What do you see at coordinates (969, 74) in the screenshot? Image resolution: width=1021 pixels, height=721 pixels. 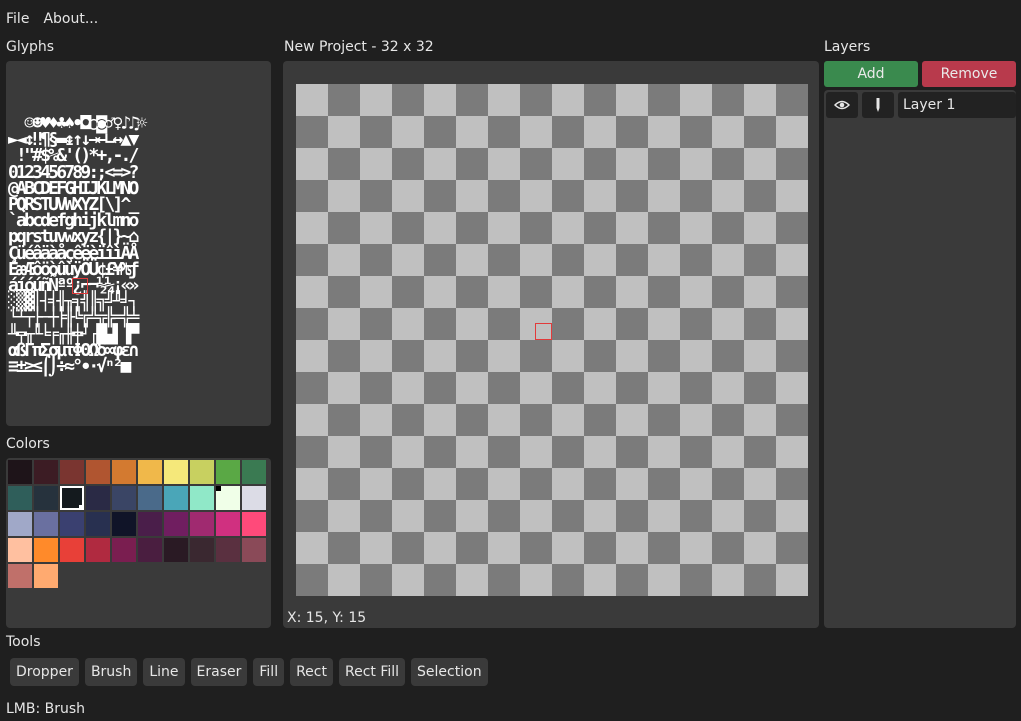 I see `remove-layer-button: Remove` at bounding box center [969, 74].